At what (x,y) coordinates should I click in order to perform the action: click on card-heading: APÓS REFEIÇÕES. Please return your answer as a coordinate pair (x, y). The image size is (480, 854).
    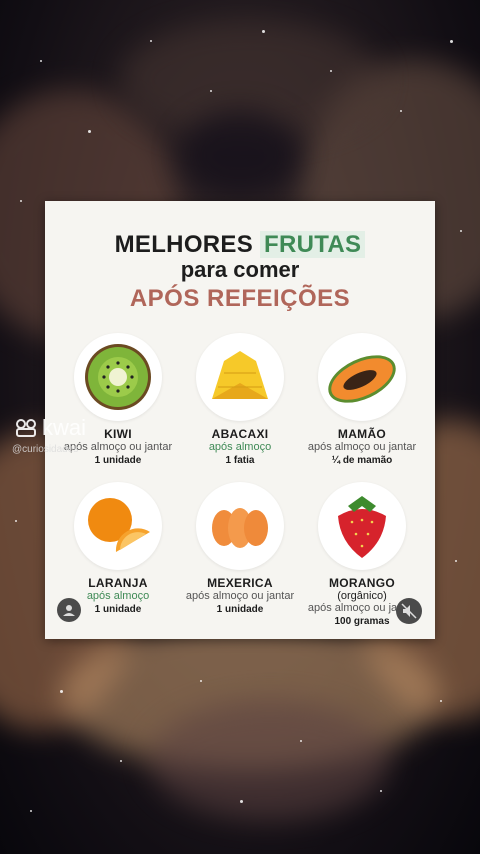
    Looking at the image, I should click on (240, 298).